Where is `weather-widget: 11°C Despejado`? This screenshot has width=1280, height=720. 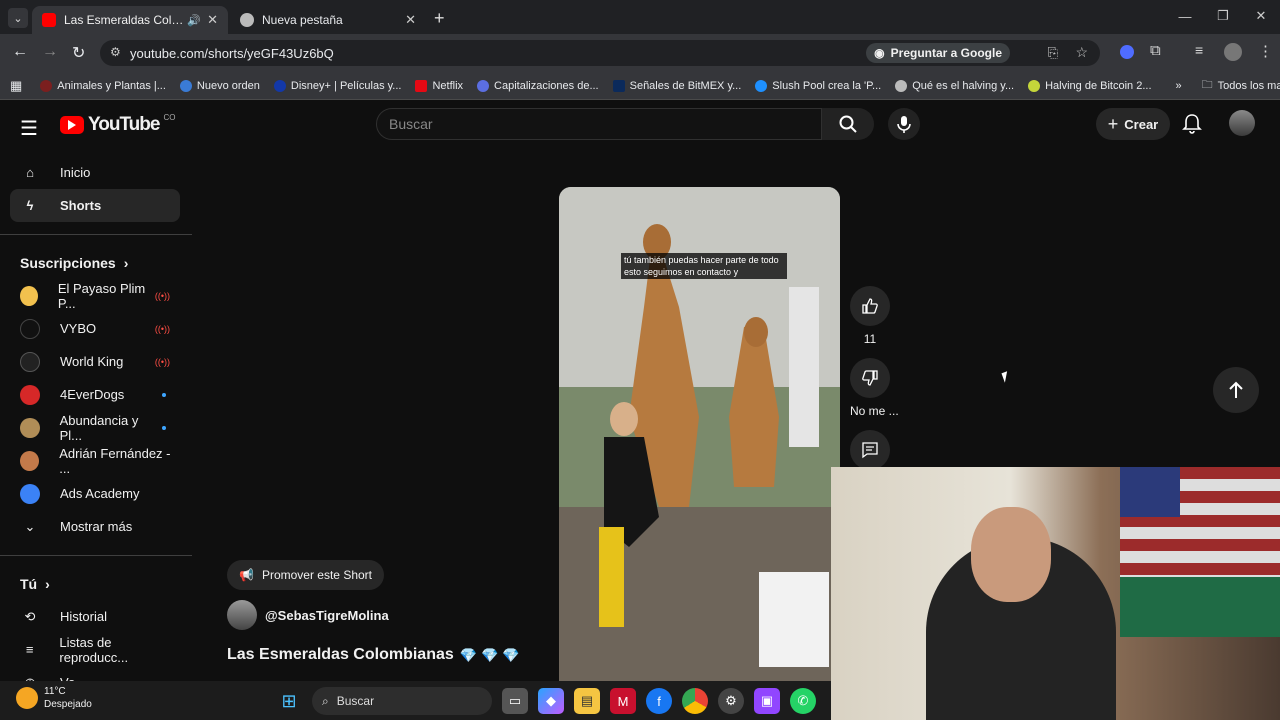
weather-widget: 11°C Despejado is located at coordinates (54, 698).